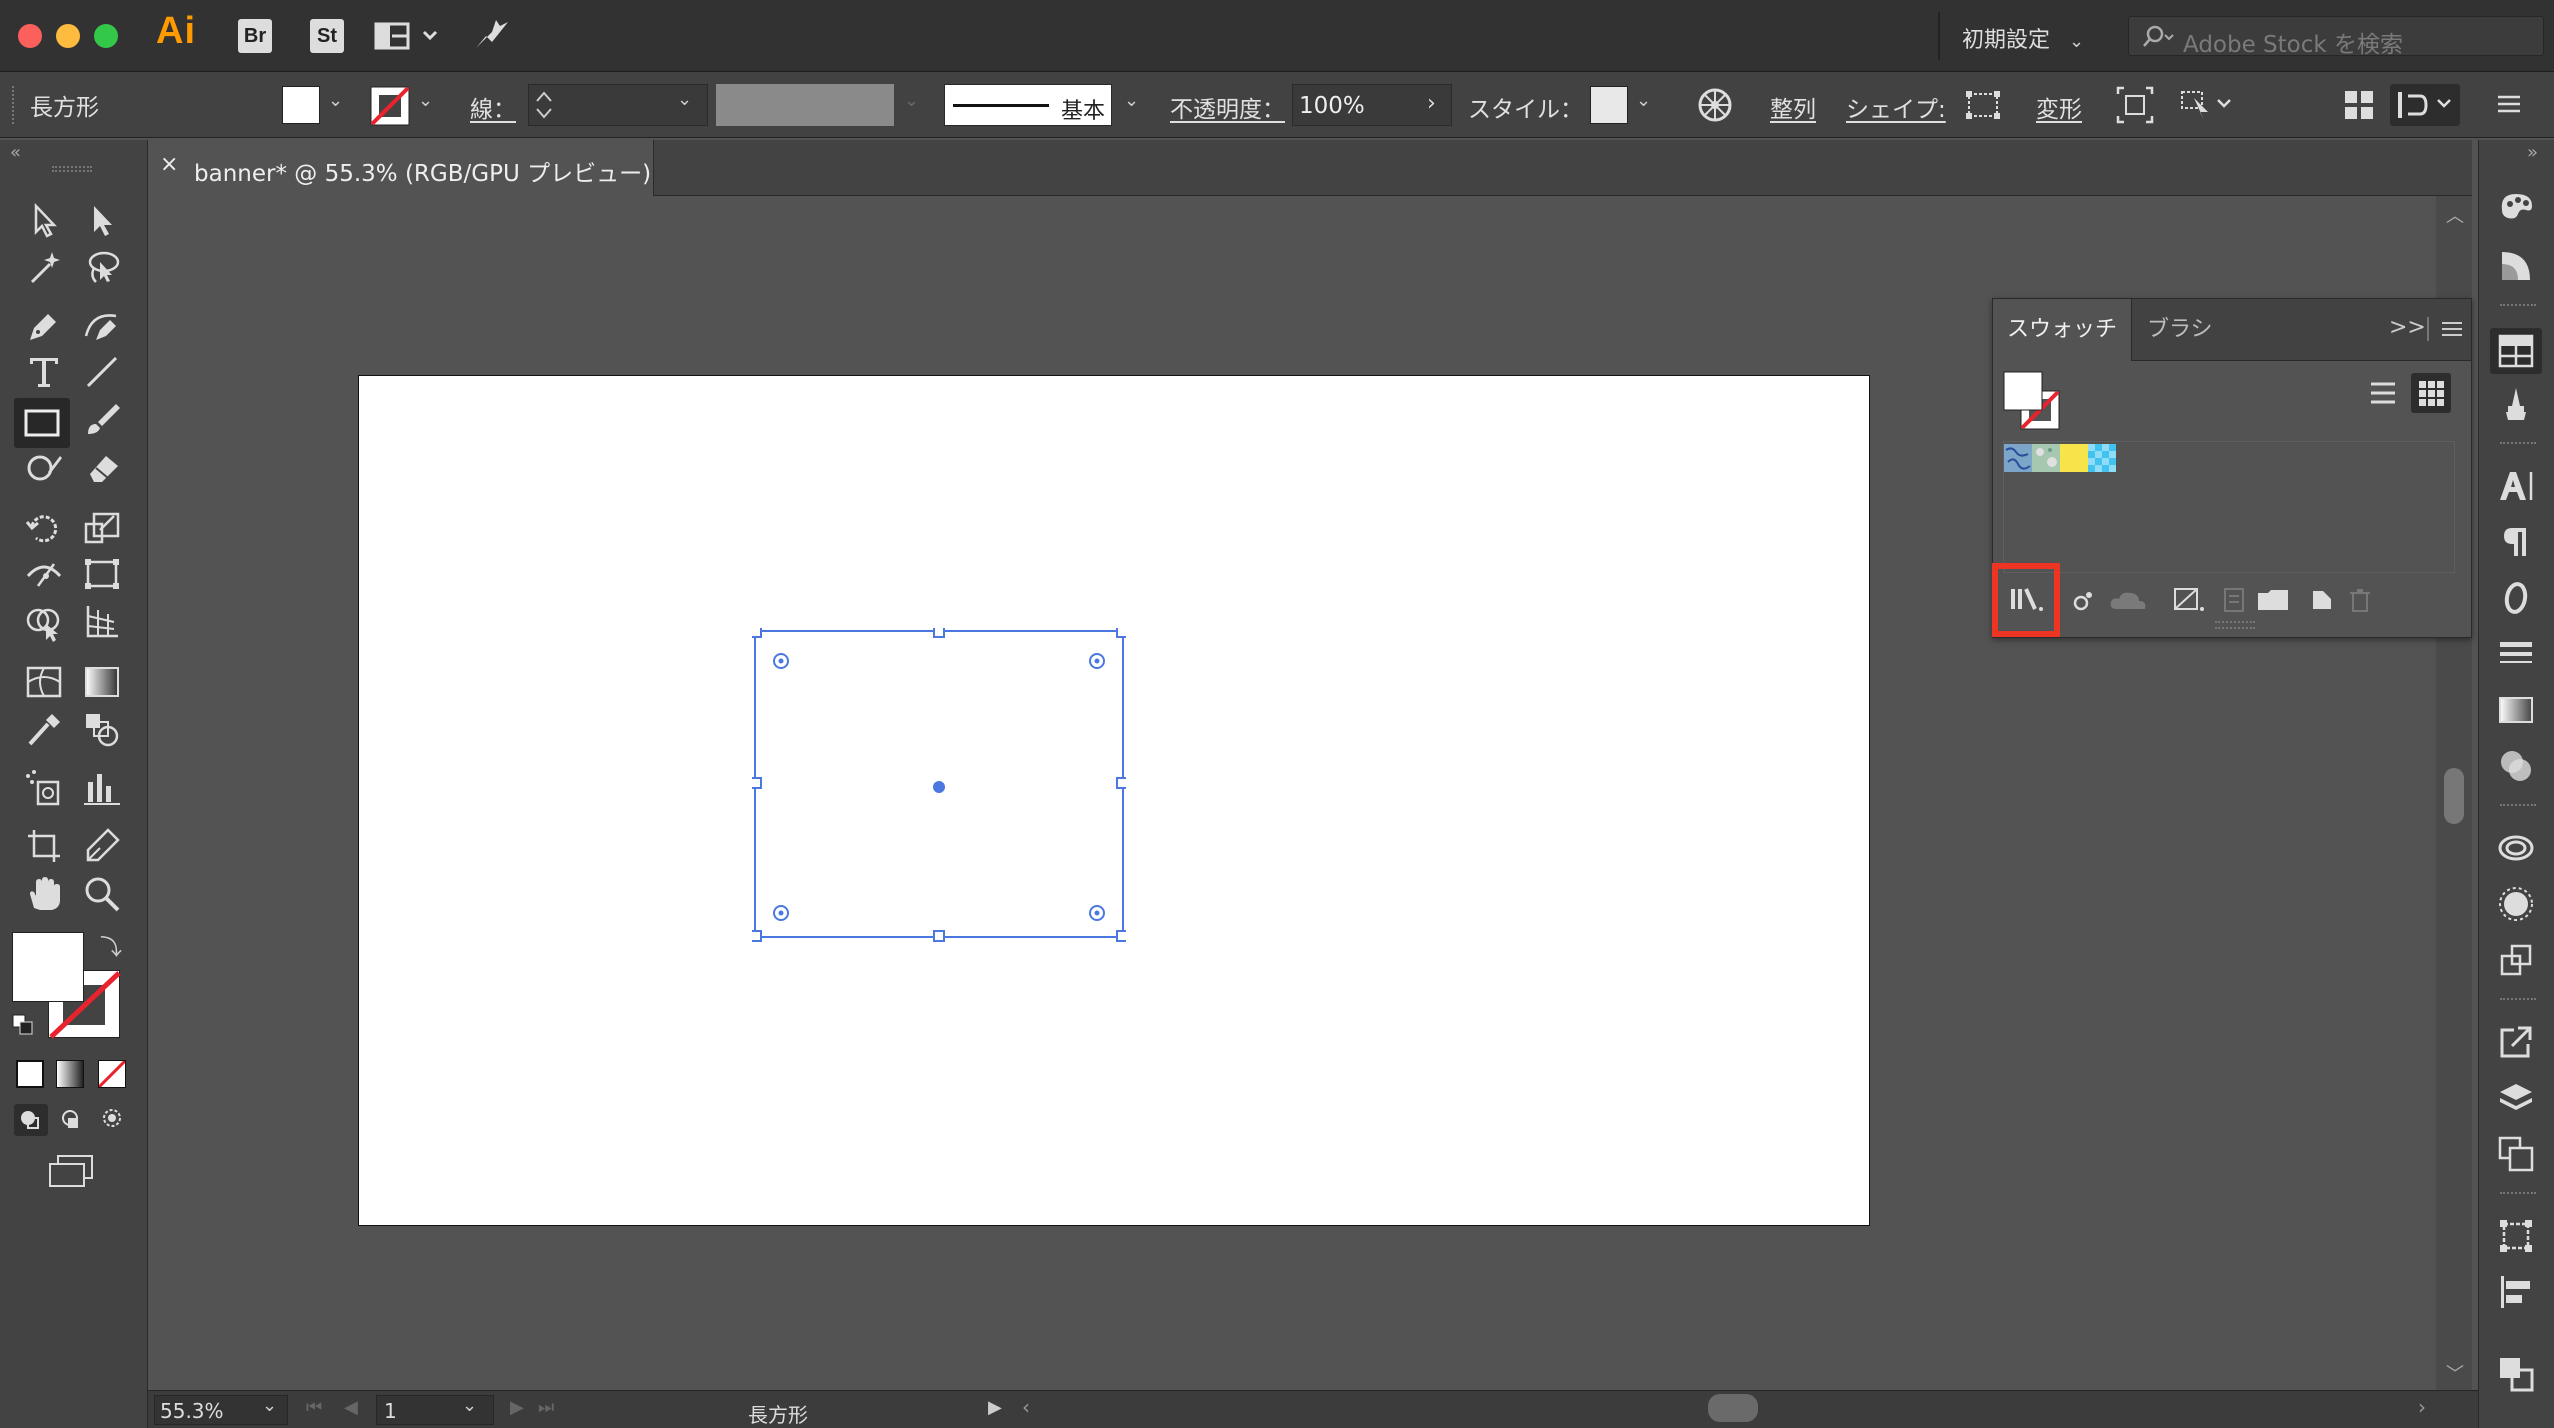  What do you see at coordinates (2516, 766) in the screenshot?
I see `transparency-panel-icon` at bounding box center [2516, 766].